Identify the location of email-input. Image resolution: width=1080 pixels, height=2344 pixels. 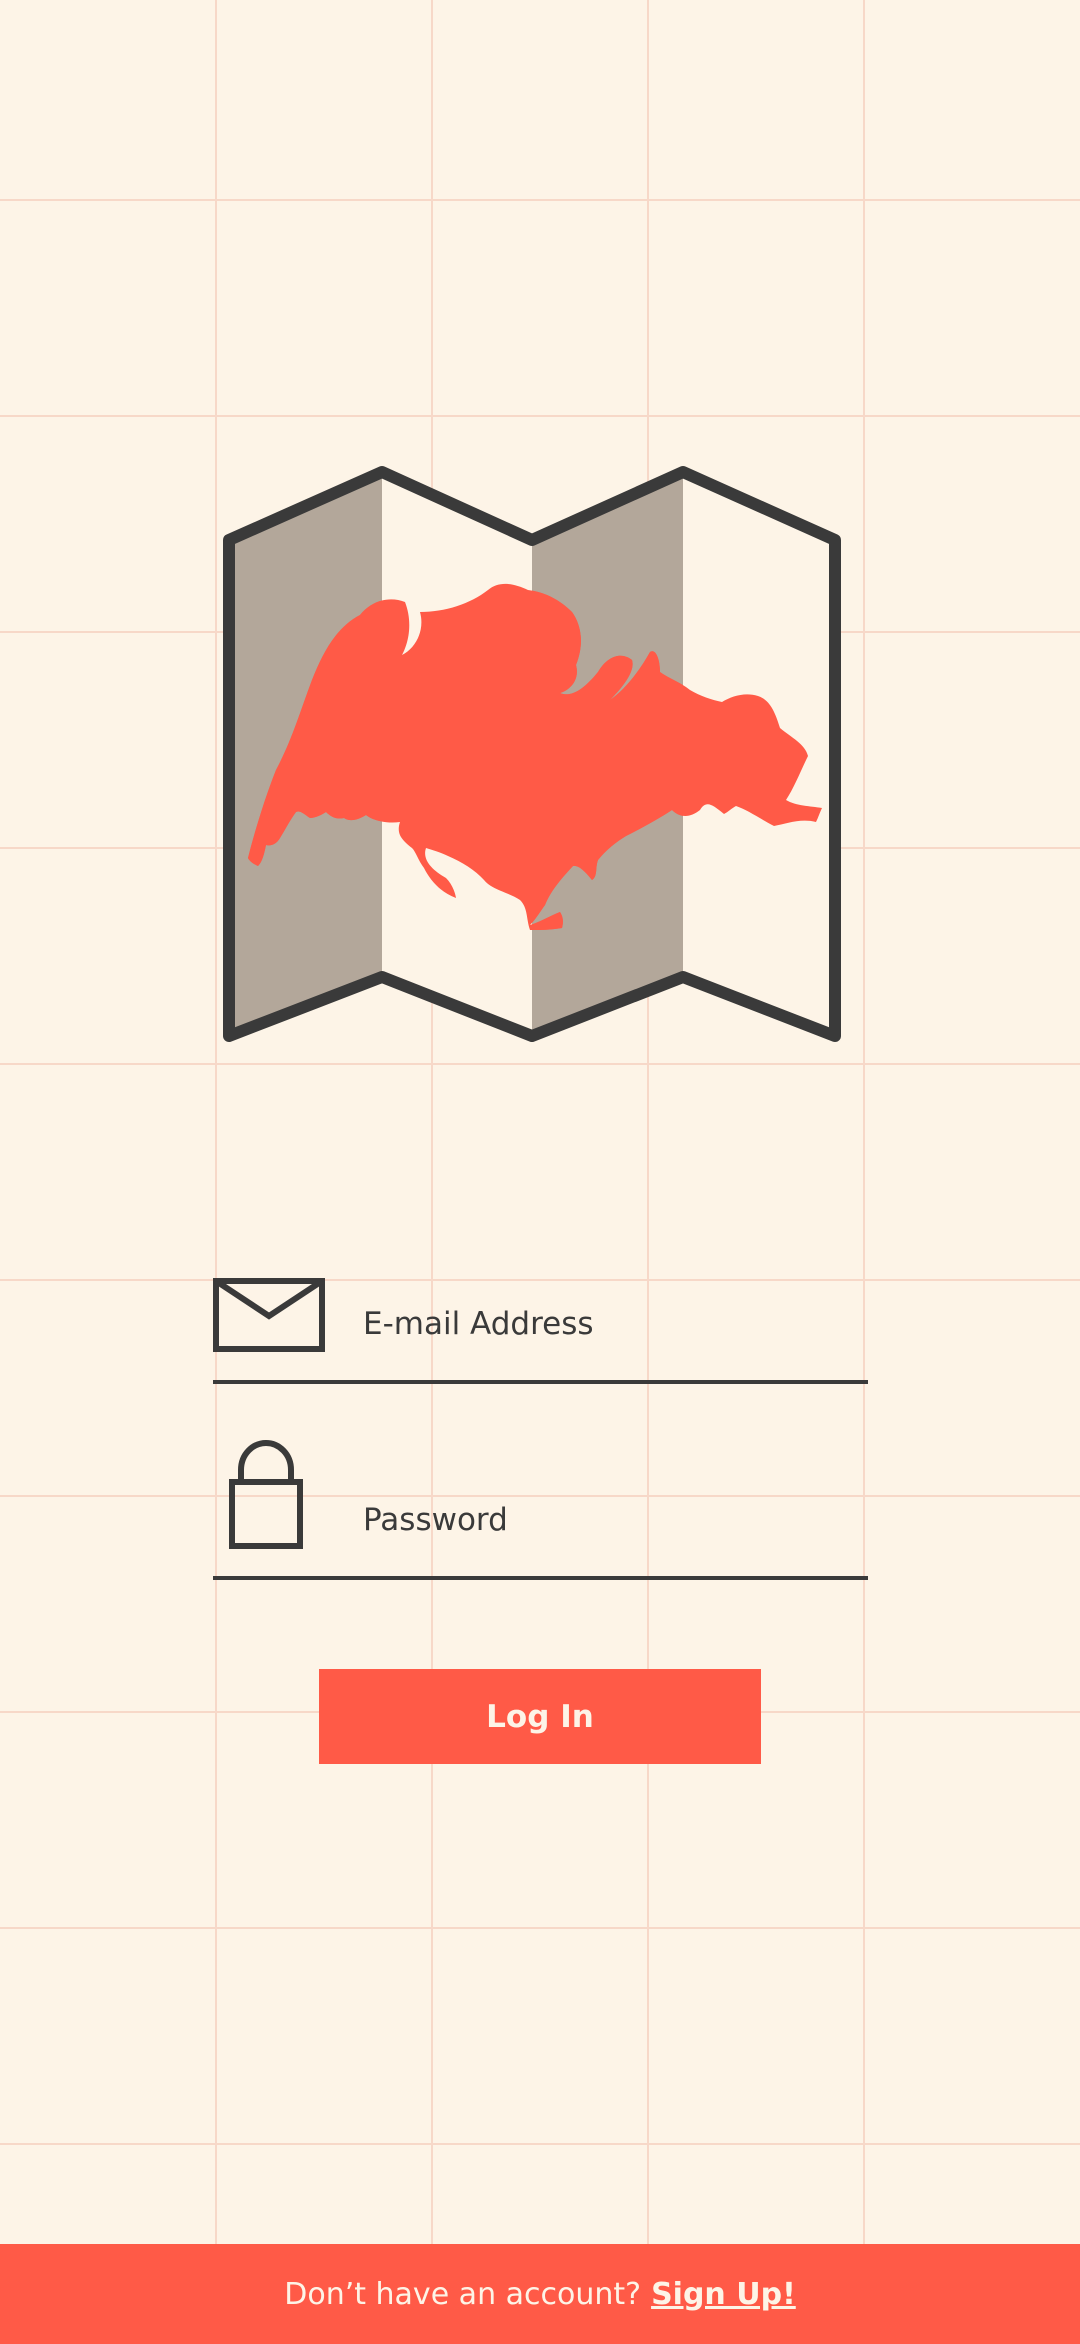
(608, 1324).